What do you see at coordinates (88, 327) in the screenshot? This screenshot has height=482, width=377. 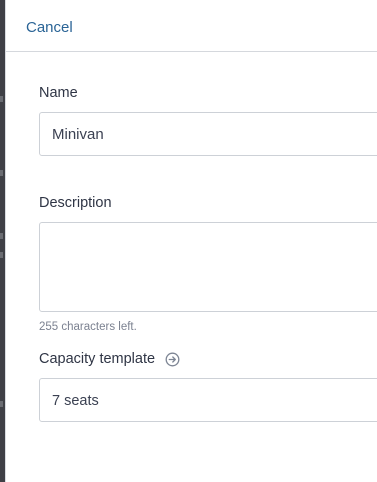 I see `characters-left-hint: 255 characters left.` at bounding box center [88, 327].